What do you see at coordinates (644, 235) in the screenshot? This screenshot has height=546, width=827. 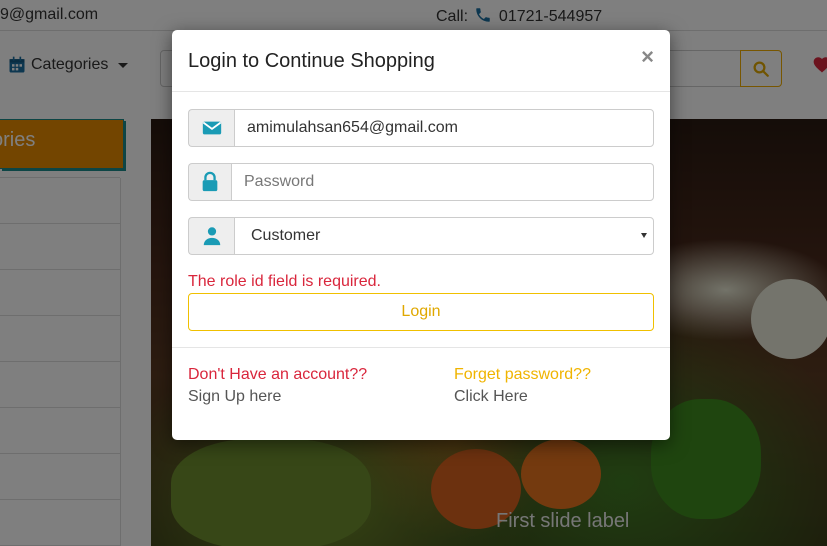 I see `chevron-down-icon` at bounding box center [644, 235].